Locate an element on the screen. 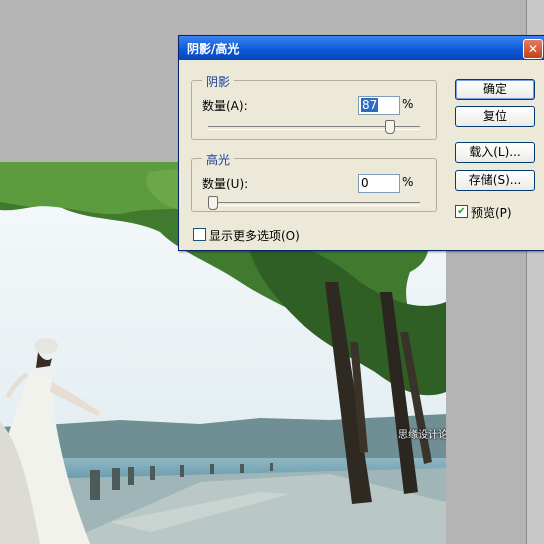  shadows-amount-value: 87 is located at coordinates (370, 105).